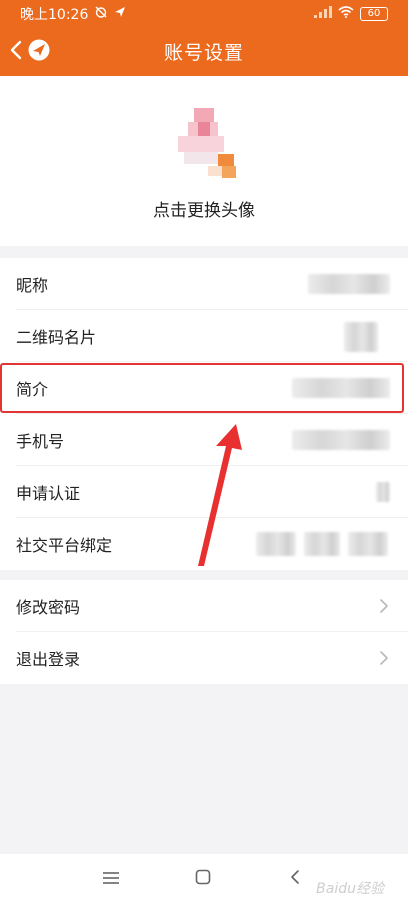 The image size is (408, 904). Describe the element at coordinates (204, 336) in the screenshot. I see `row-qr-card: 二维码名片` at that location.